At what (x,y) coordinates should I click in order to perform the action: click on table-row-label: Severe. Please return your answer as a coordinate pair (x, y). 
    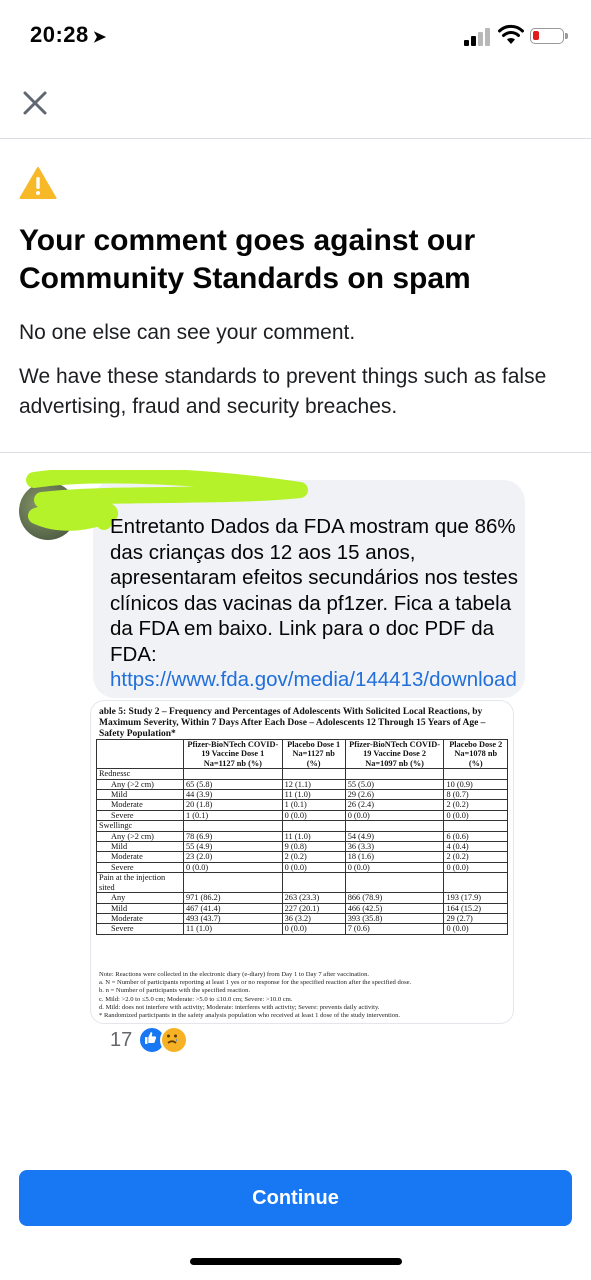
    Looking at the image, I should click on (140, 867).